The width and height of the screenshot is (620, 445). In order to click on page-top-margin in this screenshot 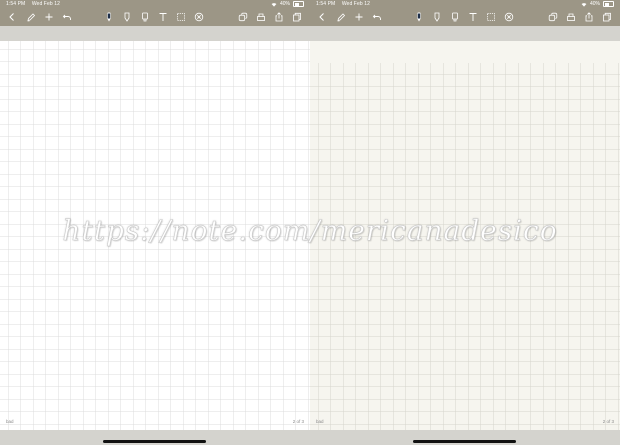, I will do `click(465, 52)`.